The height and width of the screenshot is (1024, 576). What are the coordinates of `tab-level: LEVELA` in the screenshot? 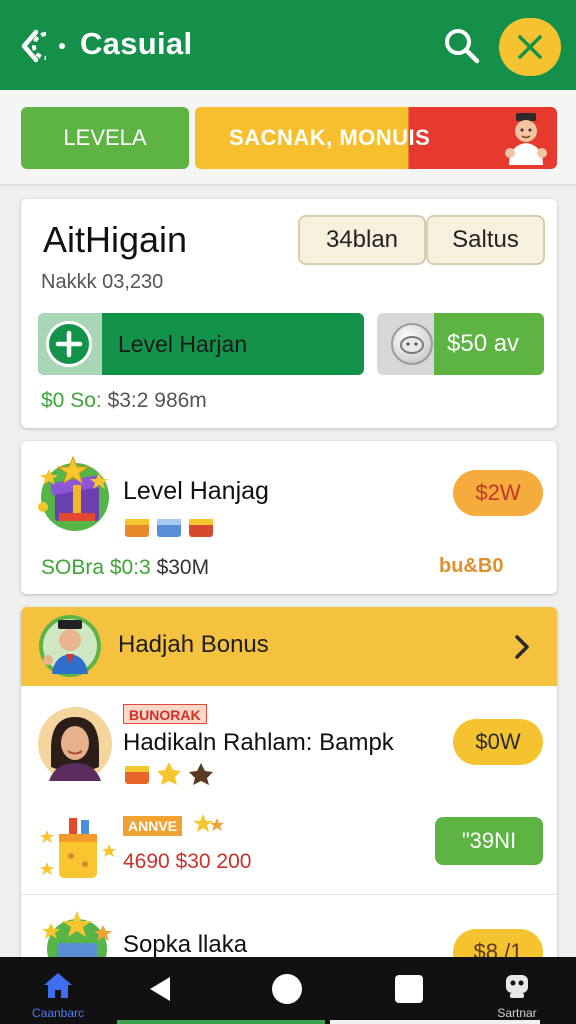 It's located at (105, 138).